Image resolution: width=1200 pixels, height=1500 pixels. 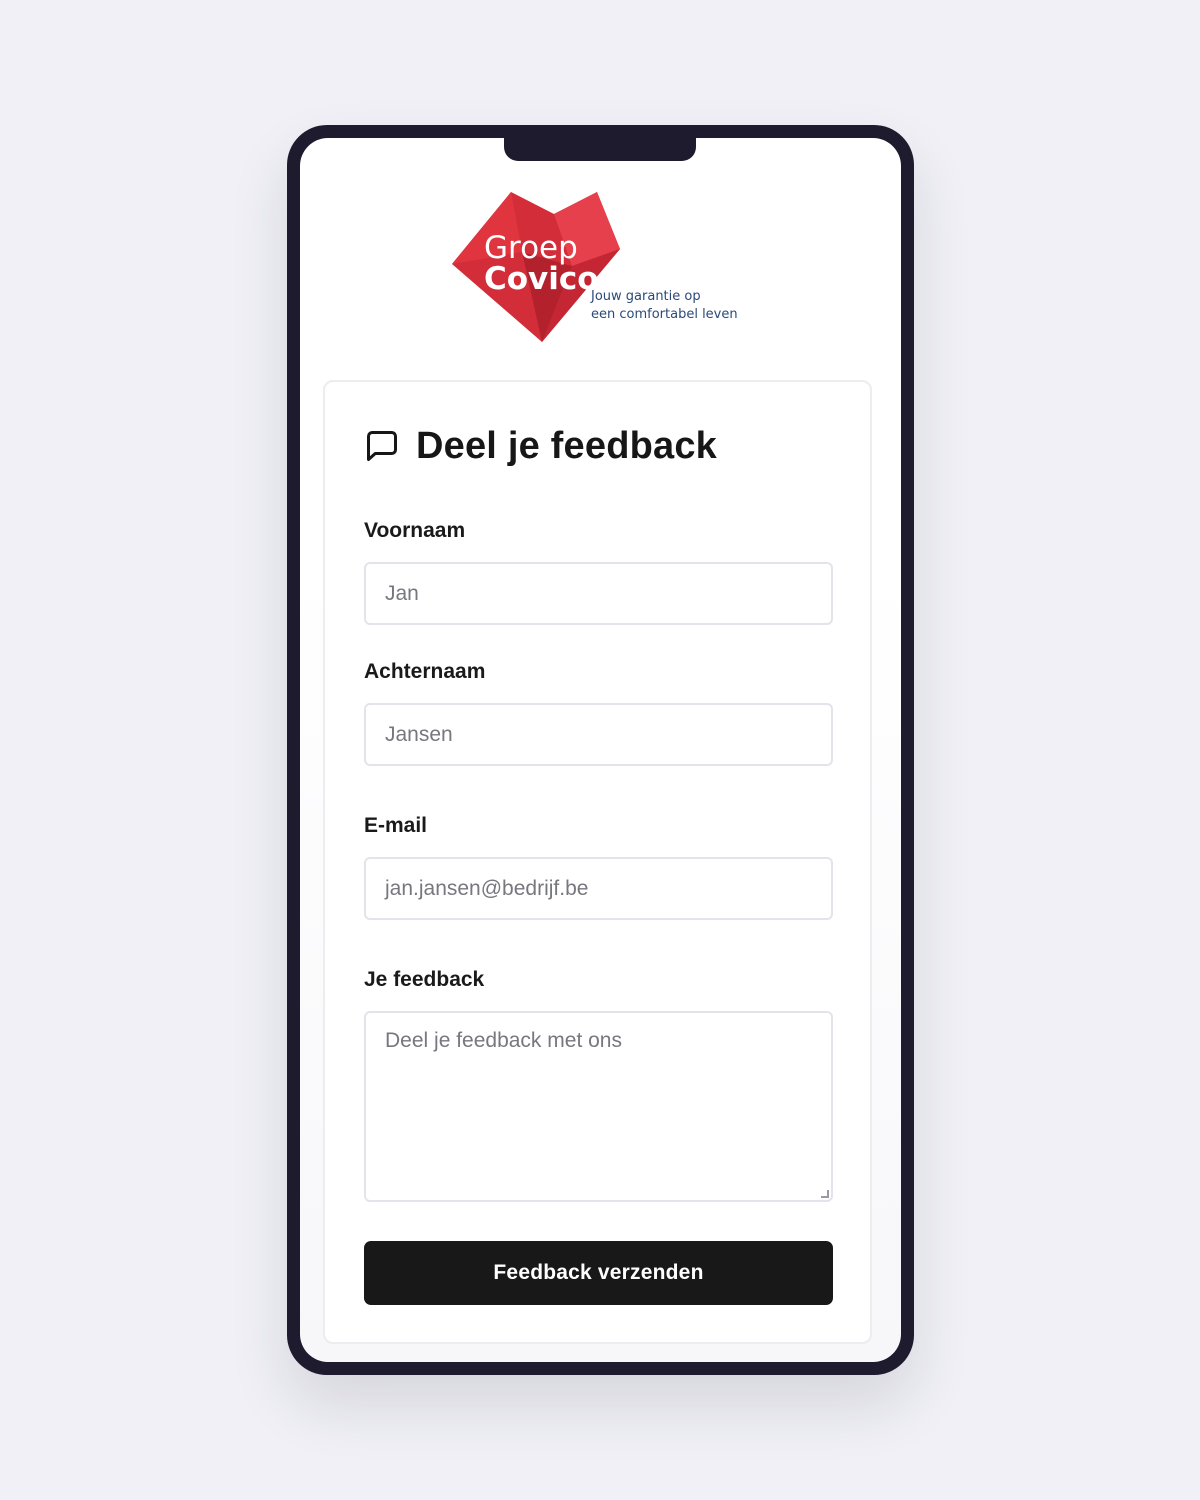 What do you see at coordinates (598, 593) in the screenshot?
I see `first-name-input: Jan` at bounding box center [598, 593].